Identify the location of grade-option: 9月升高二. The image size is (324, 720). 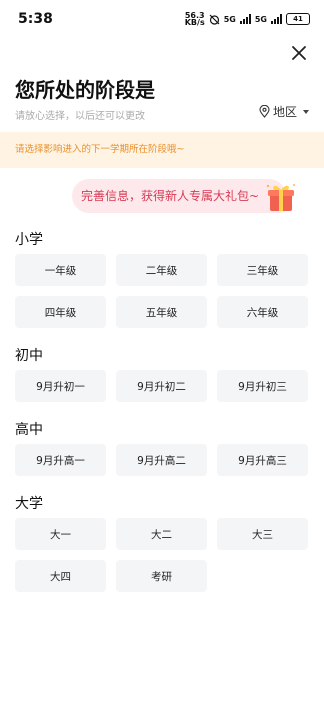
(161, 460).